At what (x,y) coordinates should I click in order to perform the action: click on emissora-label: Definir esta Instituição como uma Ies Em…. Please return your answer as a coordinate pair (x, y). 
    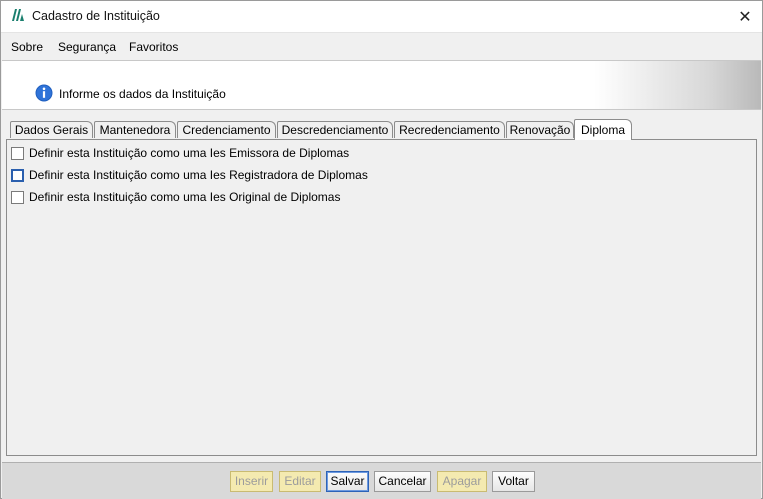
    Looking at the image, I should click on (189, 153).